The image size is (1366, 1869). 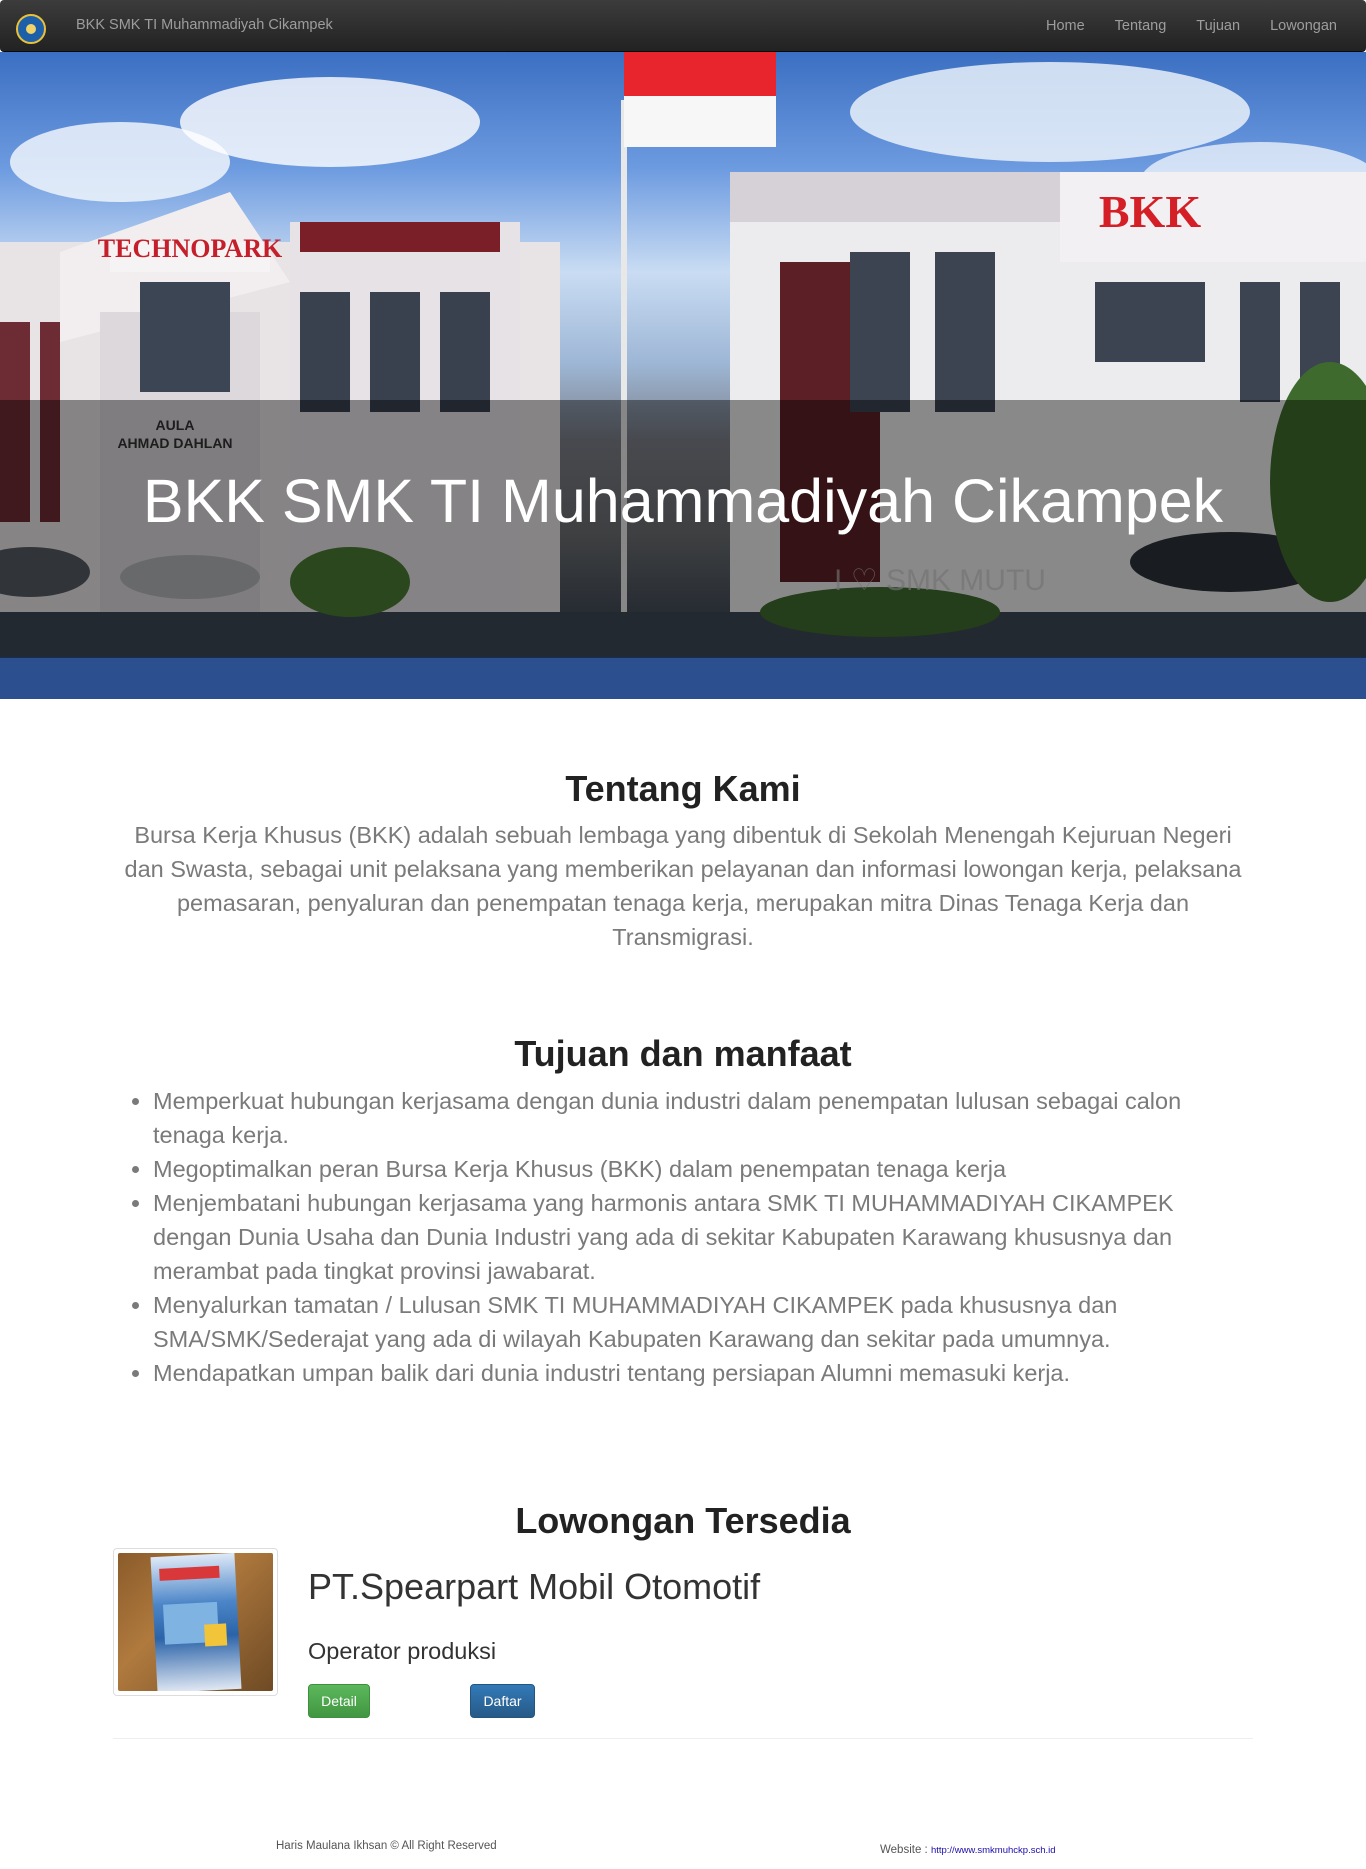 What do you see at coordinates (683, 1053) in the screenshot?
I see `goals-title: Tujuan dan manfaat` at bounding box center [683, 1053].